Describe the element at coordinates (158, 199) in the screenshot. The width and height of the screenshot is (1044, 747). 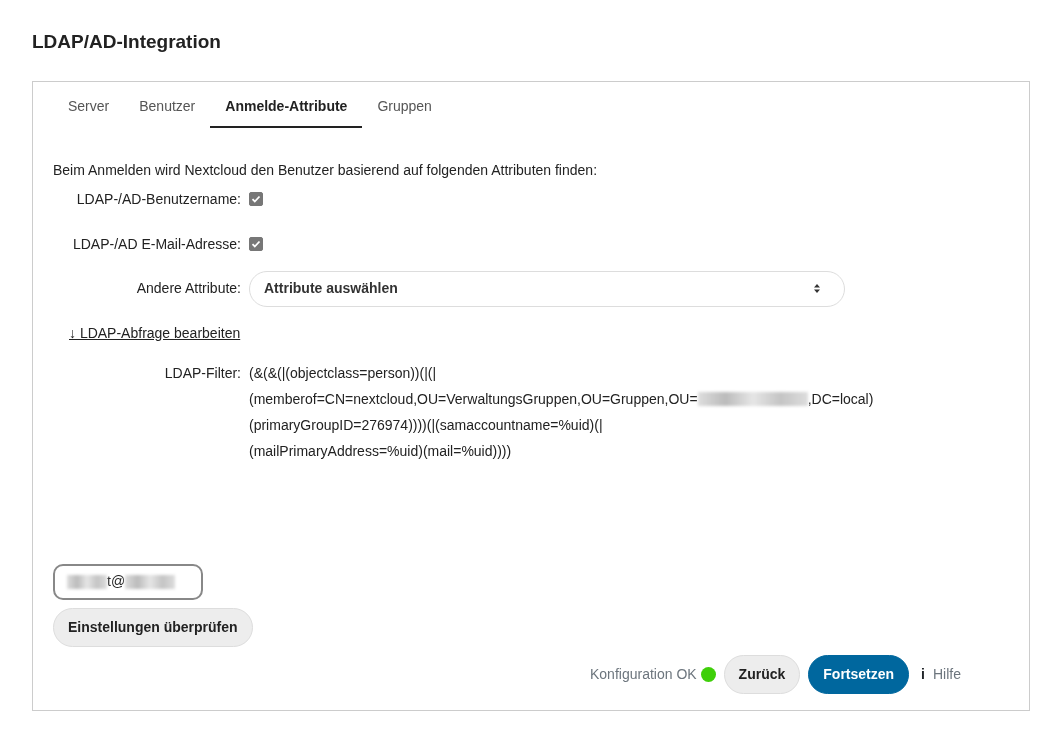
I see `option-label: LDAP-/AD-Benutzername:` at that location.